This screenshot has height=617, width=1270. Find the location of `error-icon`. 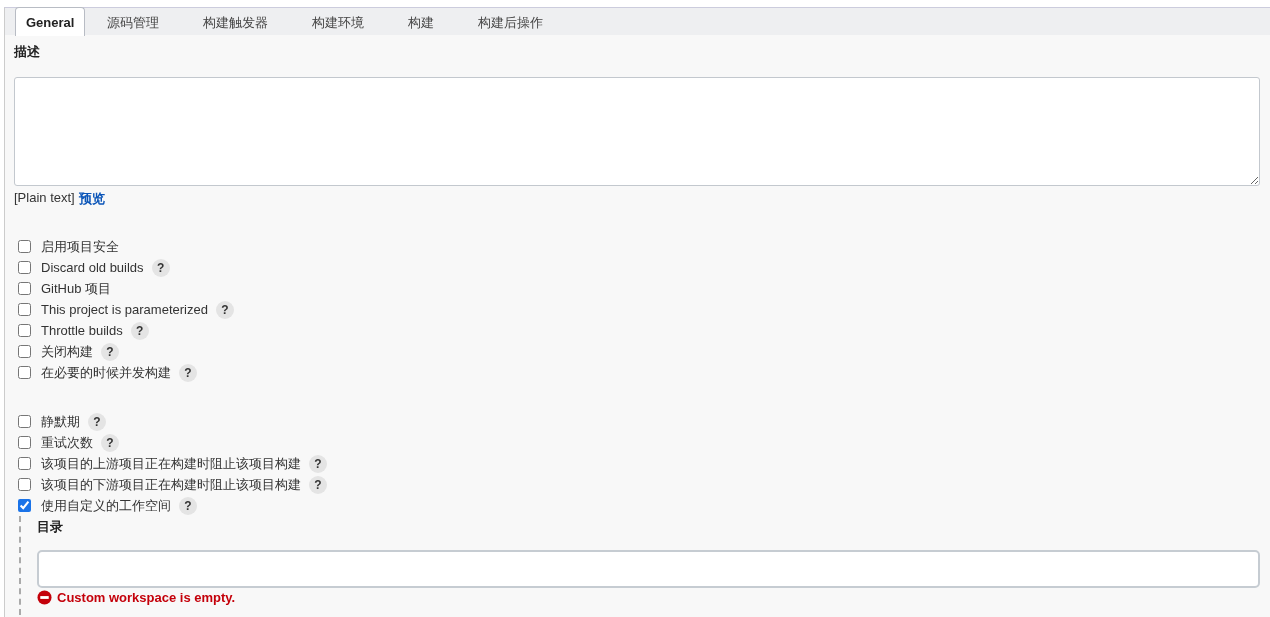

error-icon is located at coordinates (44, 597).